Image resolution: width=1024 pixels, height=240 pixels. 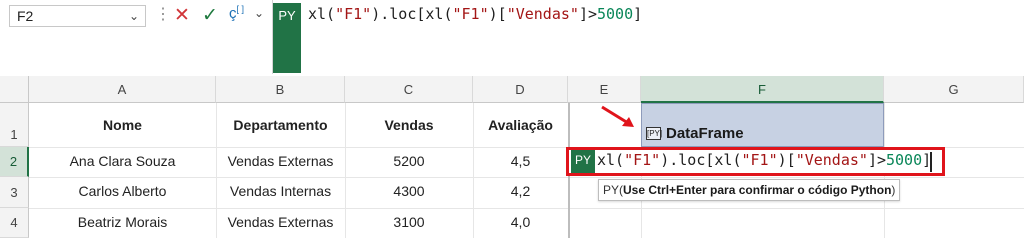 What do you see at coordinates (182, 15) in the screenshot?
I see `cancel-icon: ✕` at bounding box center [182, 15].